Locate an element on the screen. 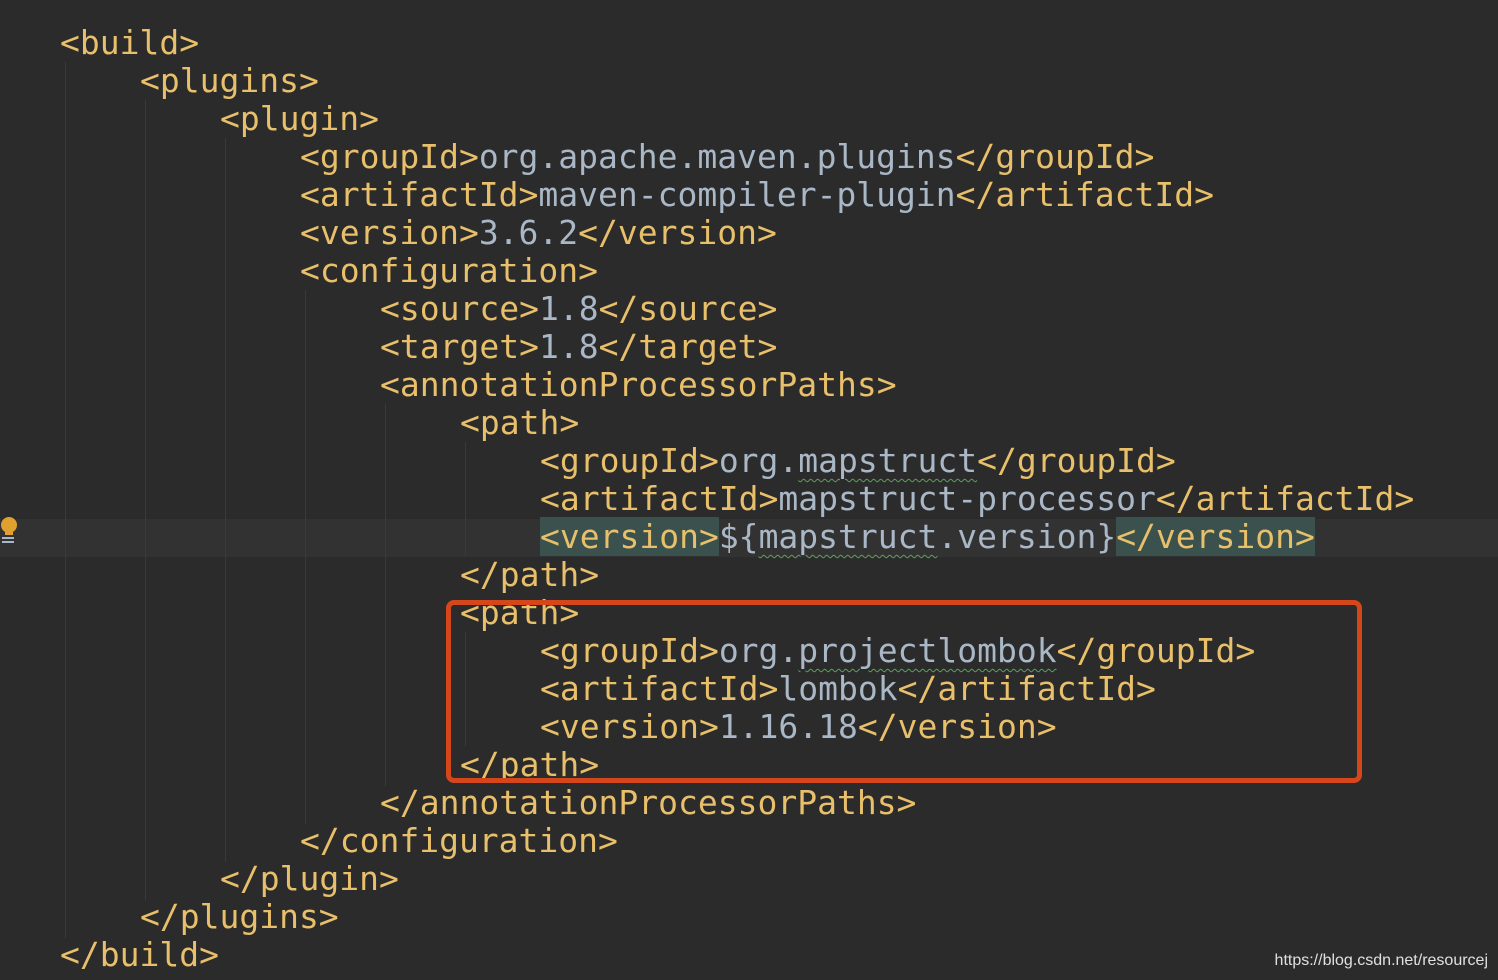 The image size is (1498, 980). xml-open-tag: </plugin> is located at coordinates (309, 878).